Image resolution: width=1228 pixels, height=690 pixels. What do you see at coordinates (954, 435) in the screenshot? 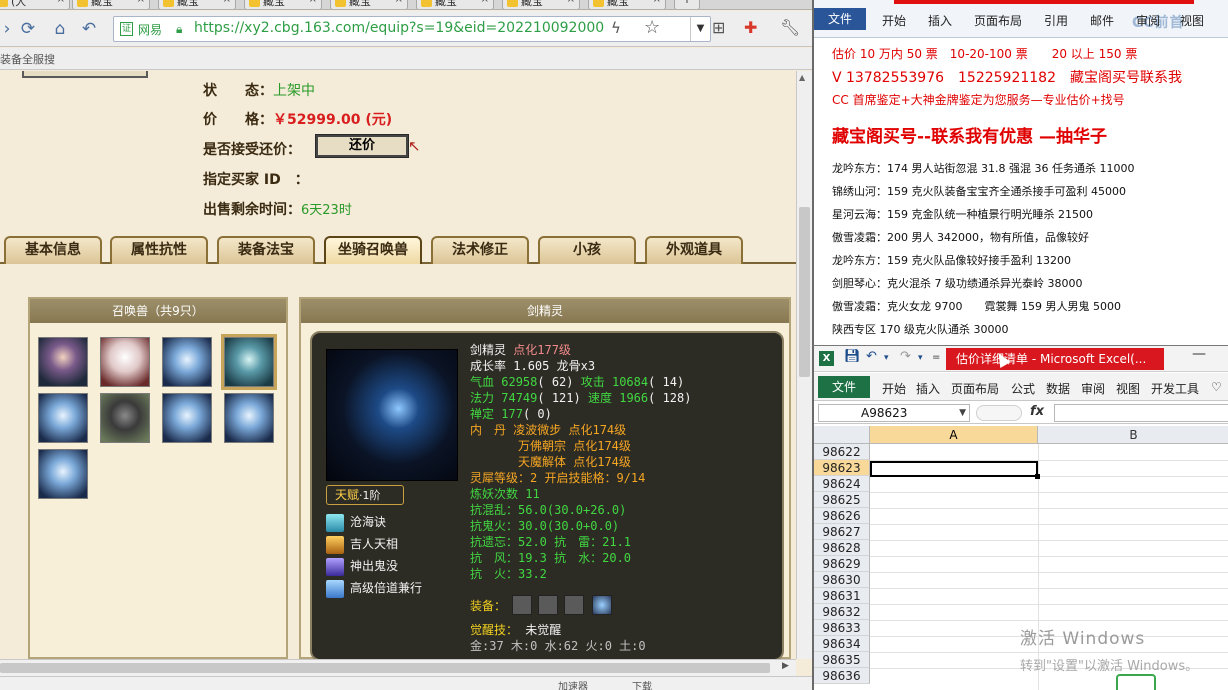
I see `column-header-a: A` at bounding box center [954, 435].